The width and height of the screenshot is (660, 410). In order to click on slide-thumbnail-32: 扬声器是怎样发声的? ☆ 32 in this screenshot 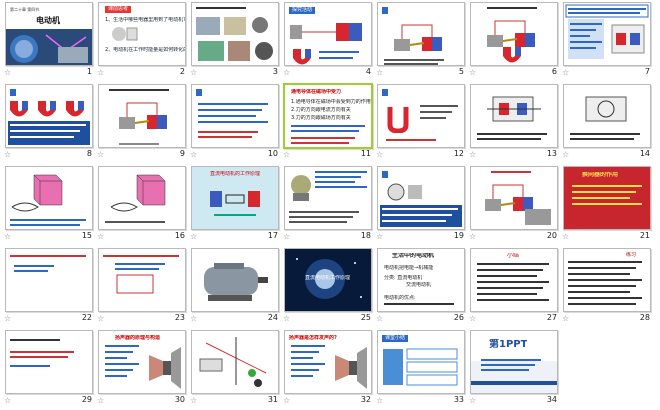, I will do `click(328, 369)`.